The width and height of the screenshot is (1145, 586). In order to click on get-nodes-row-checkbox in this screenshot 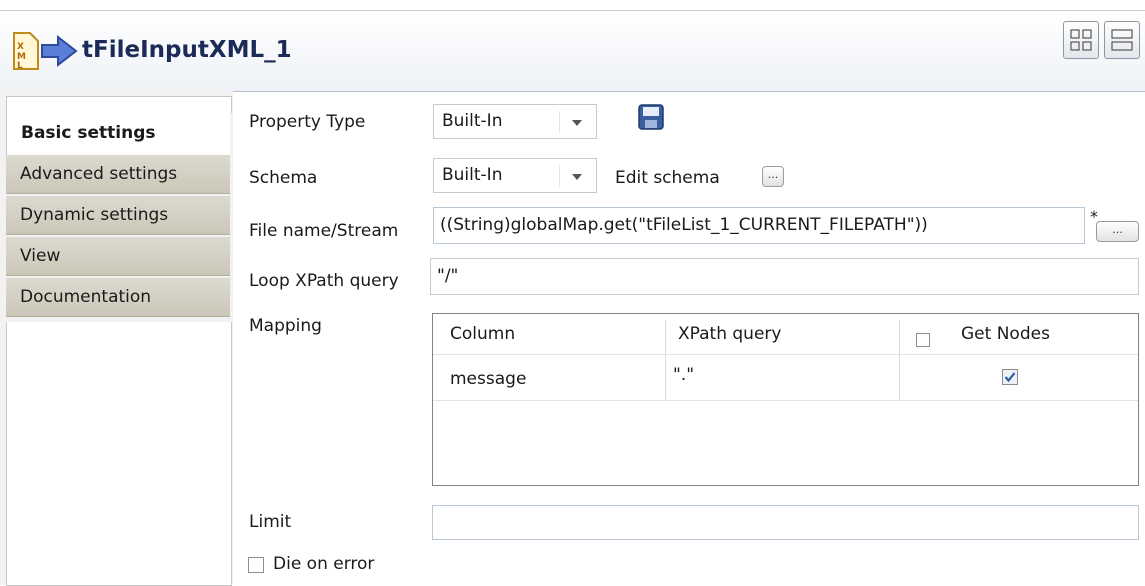, I will do `click(1010, 377)`.